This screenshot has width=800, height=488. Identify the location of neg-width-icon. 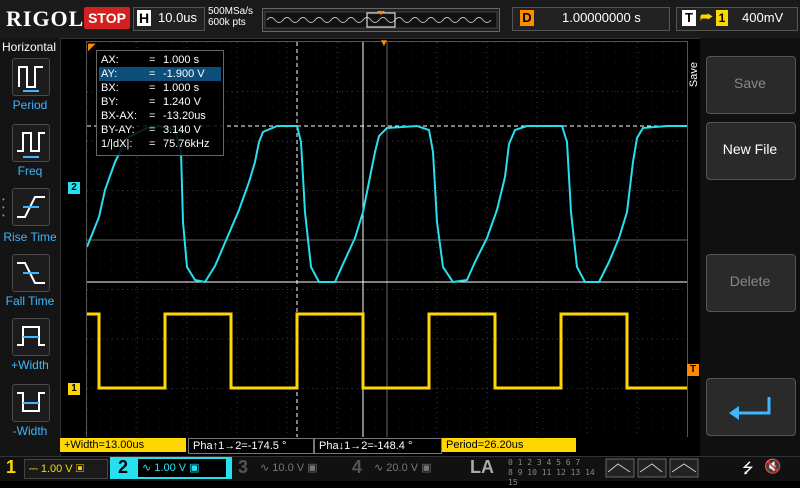
(31, 402).